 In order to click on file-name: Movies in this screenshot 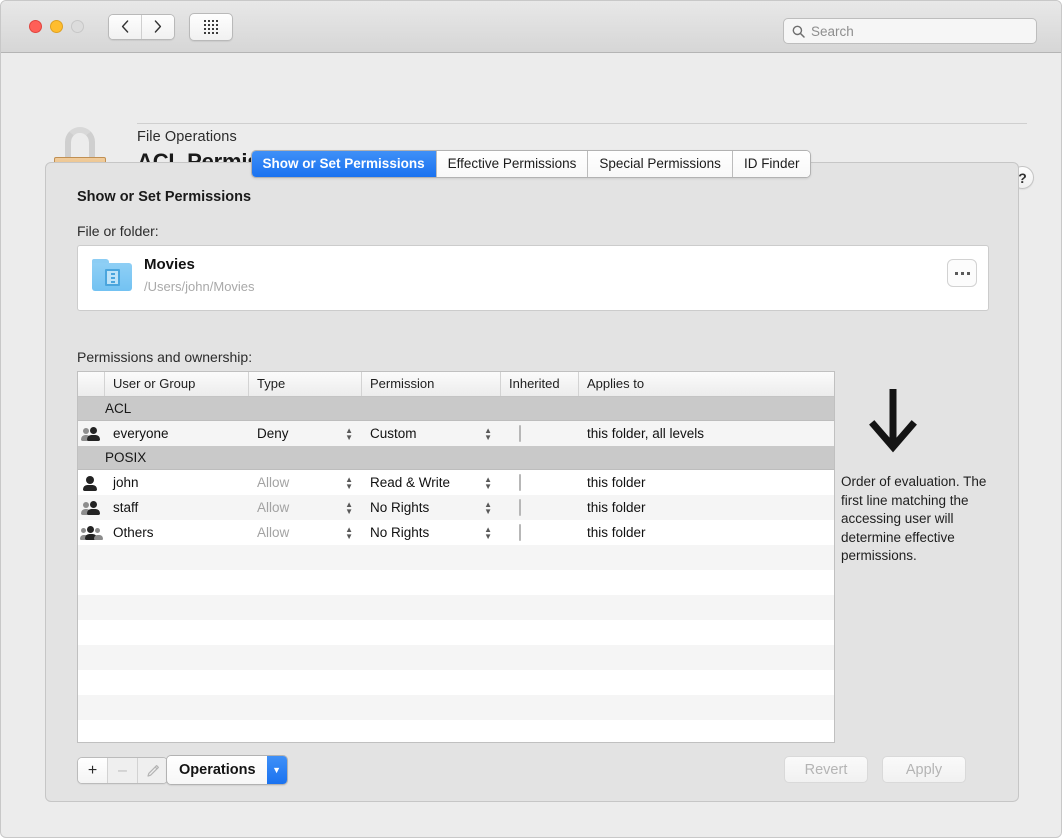, I will do `click(169, 264)`.